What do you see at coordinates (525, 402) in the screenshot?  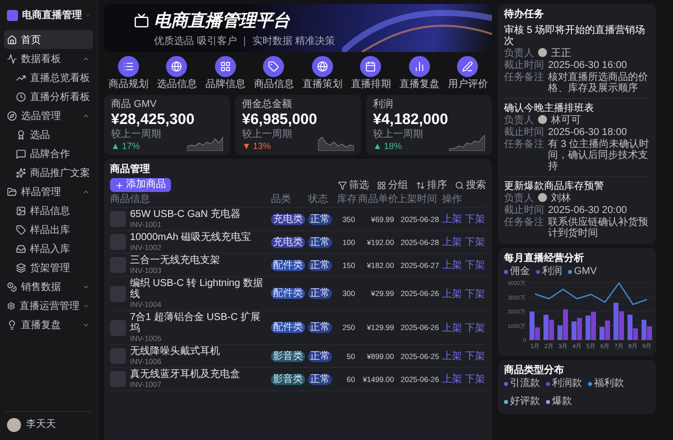 I see `legend-label: 好评款` at bounding box center [525, 402].